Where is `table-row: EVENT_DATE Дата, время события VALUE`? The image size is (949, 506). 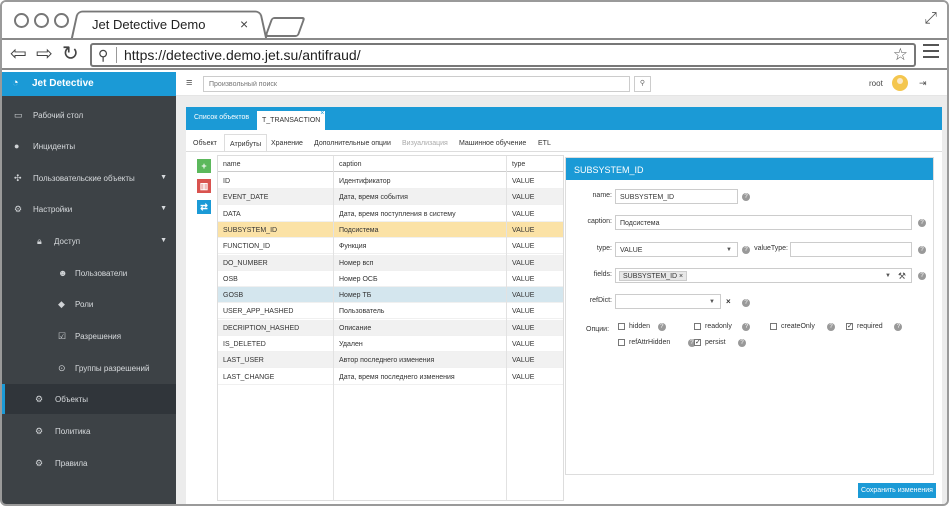 table-row: EVENT_DATE Дата, время события VALUE is located at coordinates (390, 197).